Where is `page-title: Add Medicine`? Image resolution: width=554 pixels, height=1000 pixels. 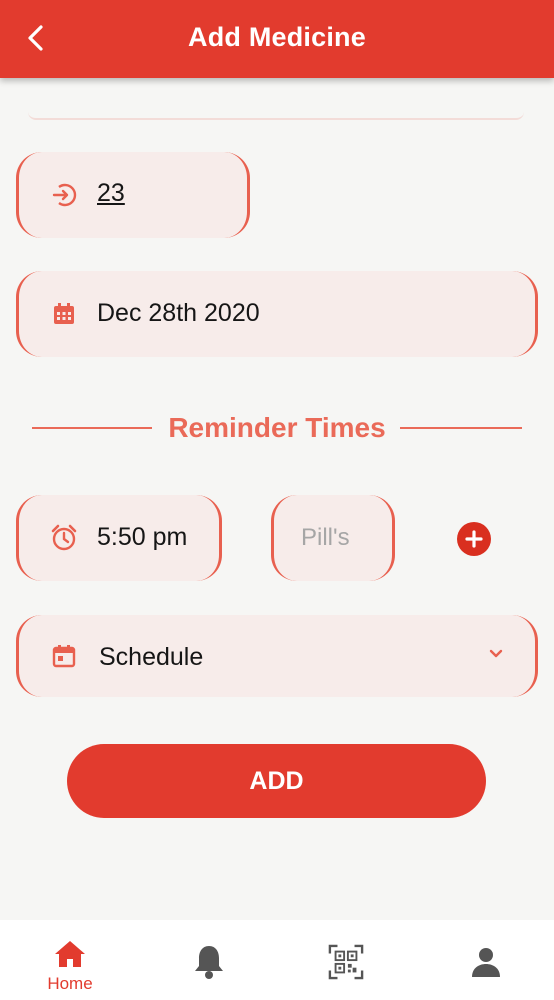 page-title: Add Medicine is located at coordinates (277, 37).